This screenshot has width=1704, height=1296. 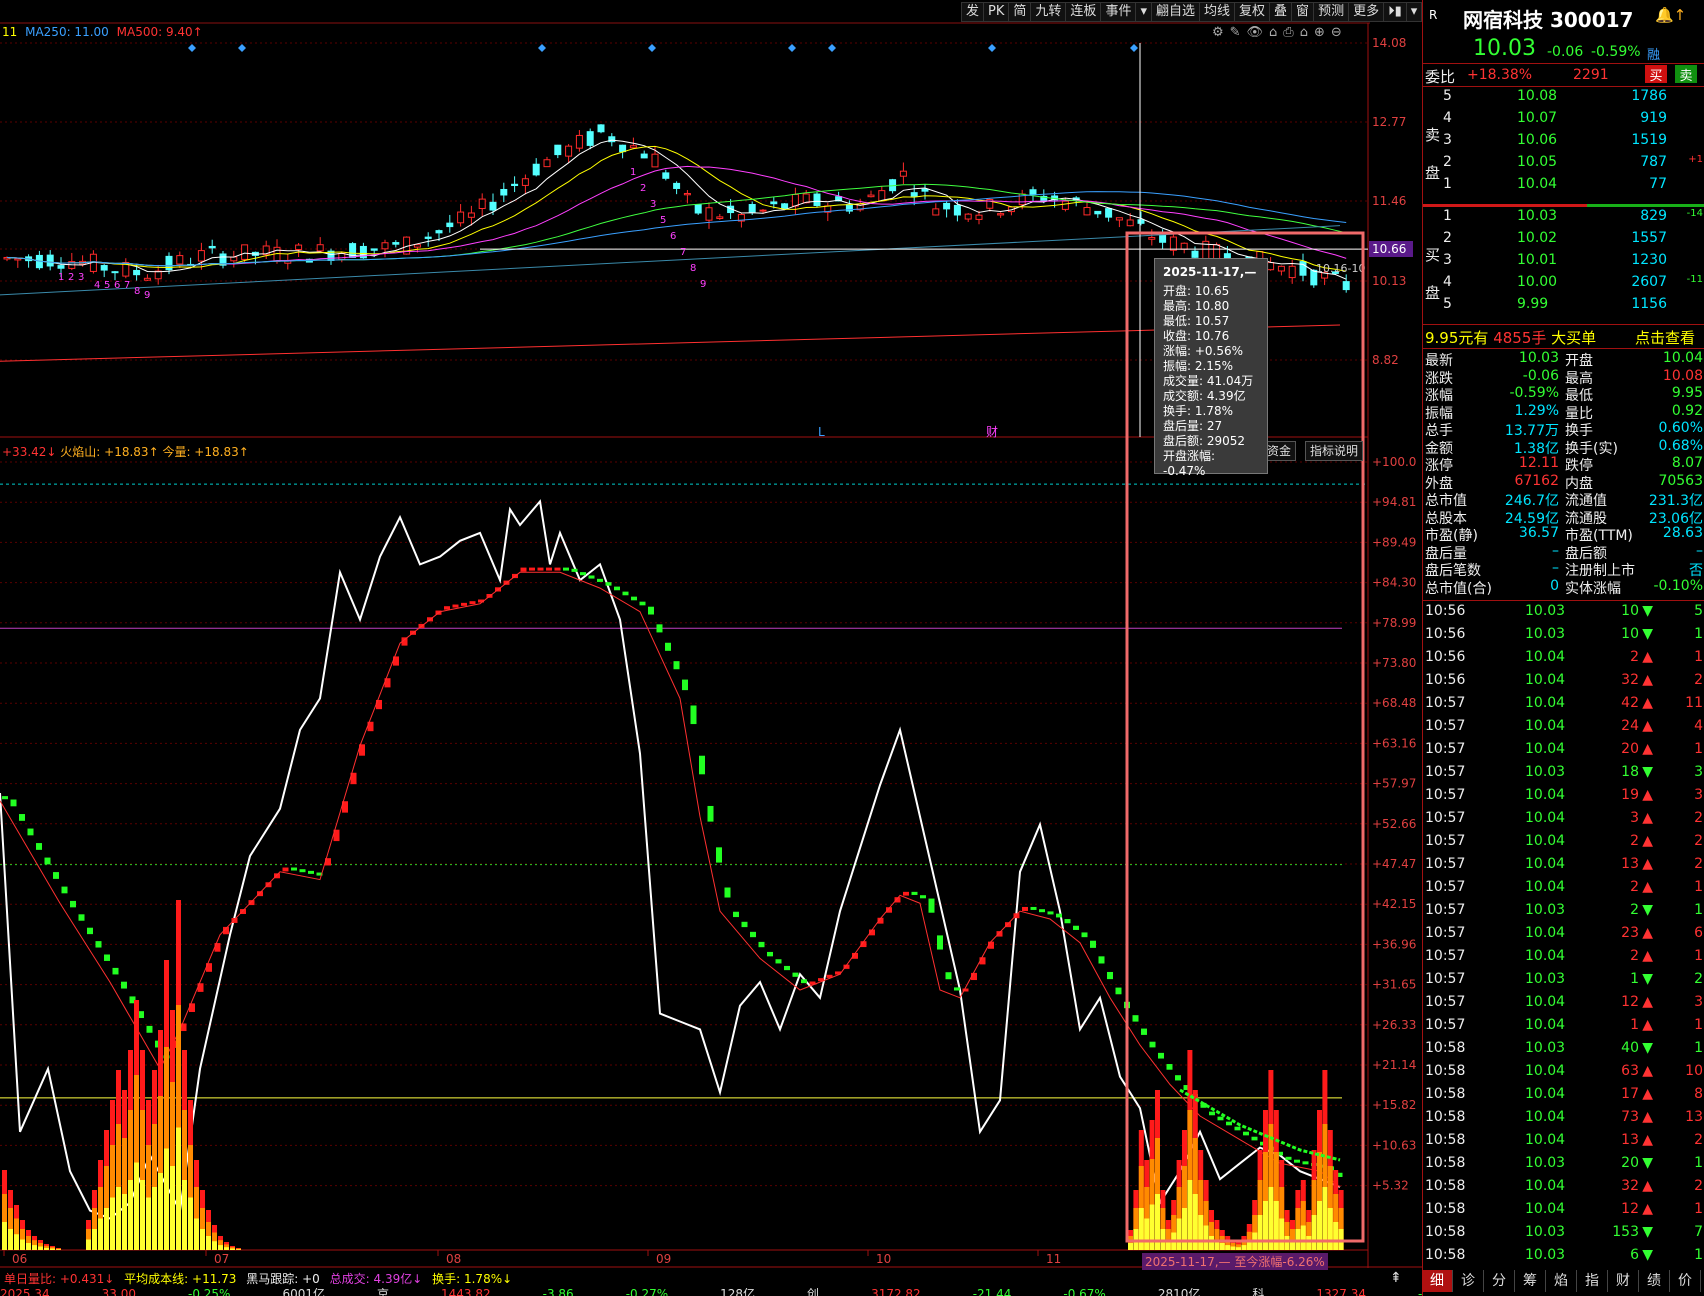 What do you see at coordinates (1394, 944) in the screenshot?
I see `indicator-axis-label: +36.96` at bounding box center [1394, 944].